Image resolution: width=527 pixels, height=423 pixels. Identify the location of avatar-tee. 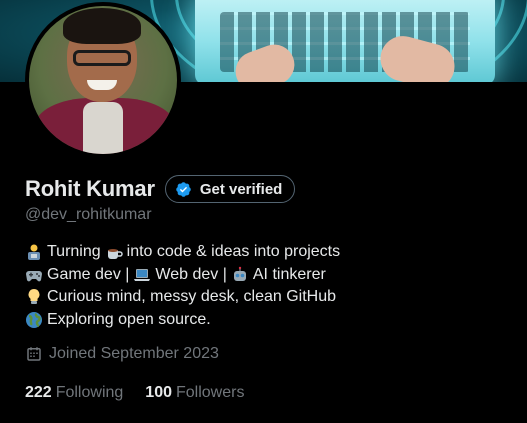
(103, 128).